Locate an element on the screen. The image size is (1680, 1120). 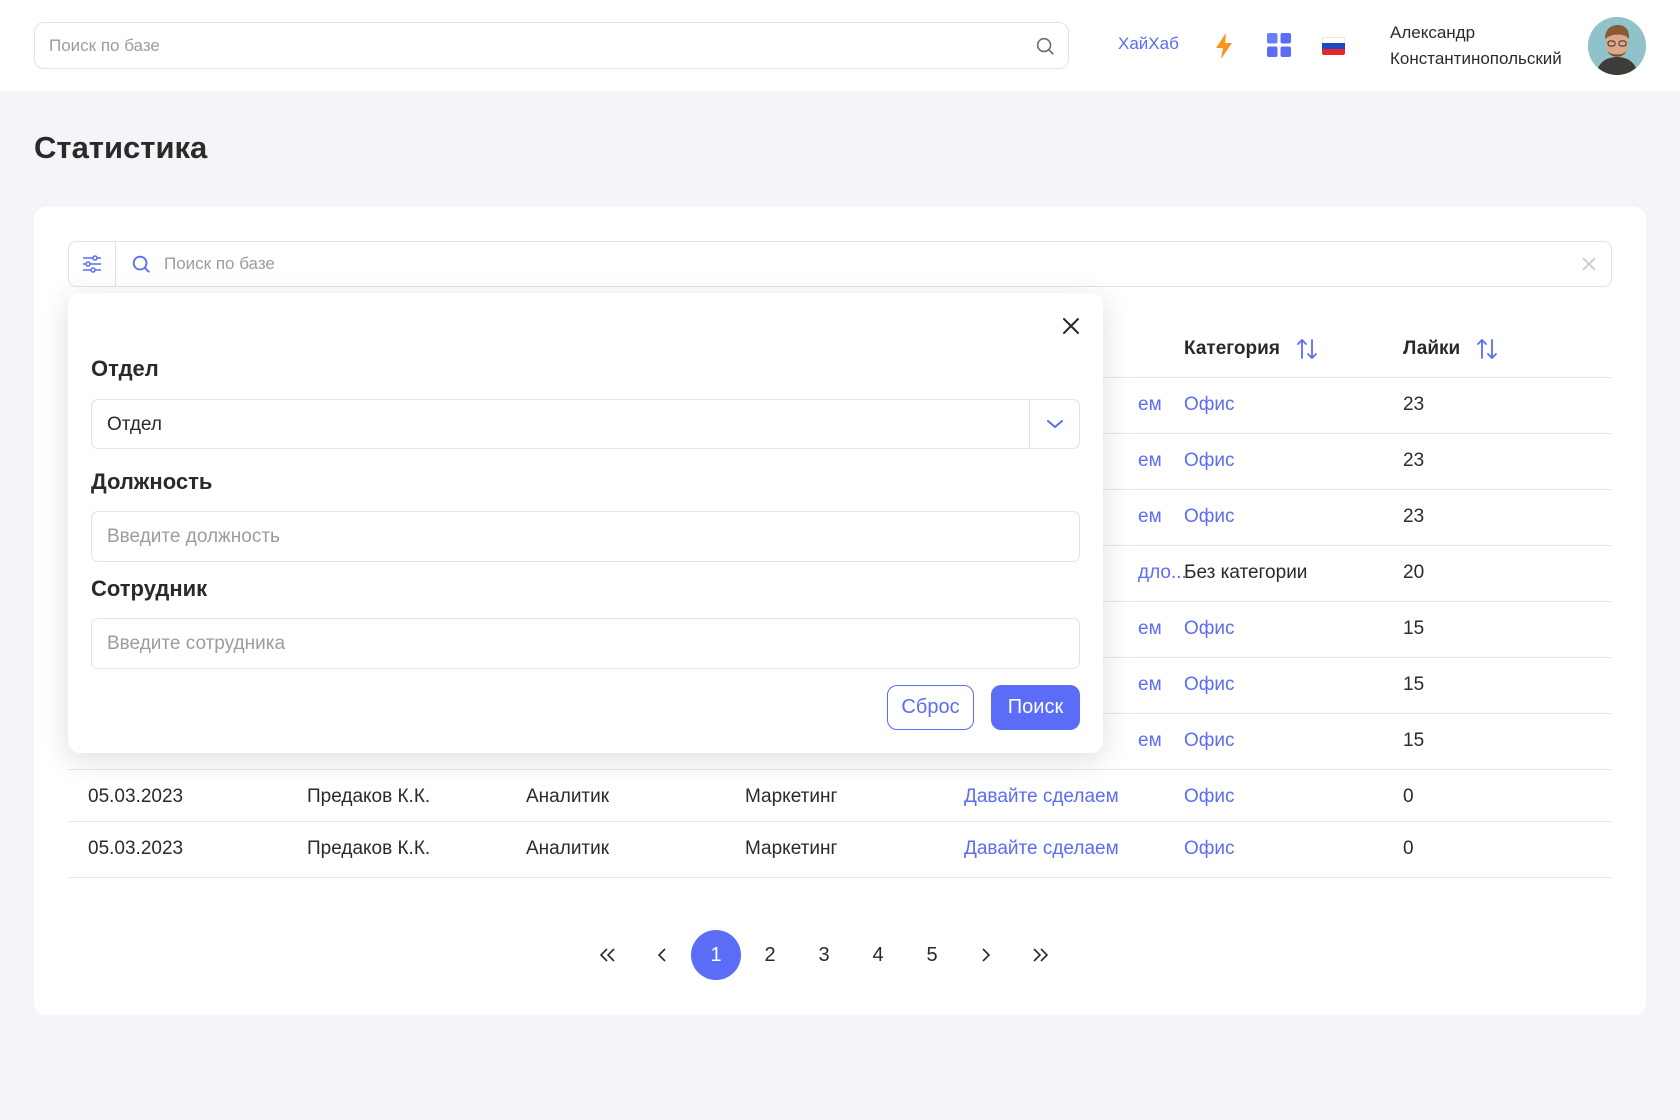
page-4-button: 4 is located at coordinates (878, 955).